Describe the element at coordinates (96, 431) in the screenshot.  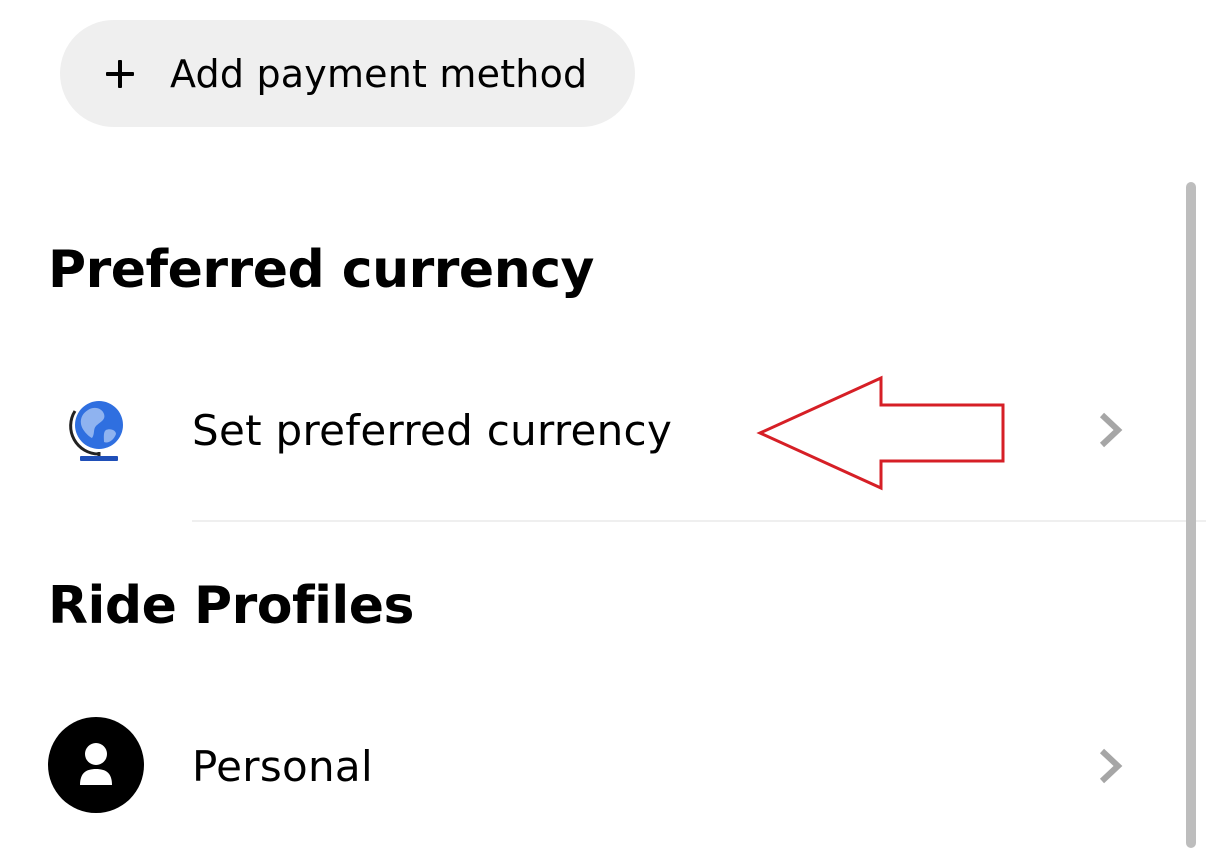
I see `globe-icon` at that location.